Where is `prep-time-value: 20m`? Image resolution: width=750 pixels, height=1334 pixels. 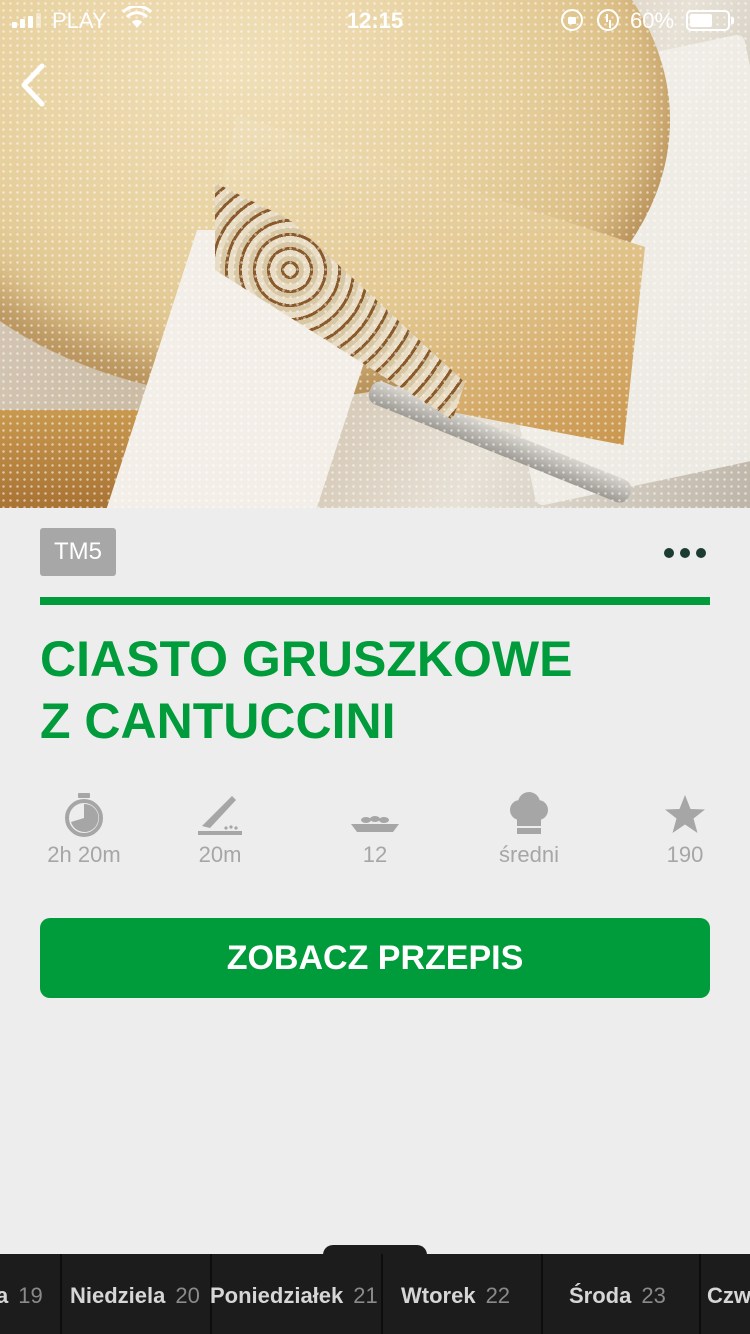
prep-time-value: 20m is located at coordinates (220, 854).